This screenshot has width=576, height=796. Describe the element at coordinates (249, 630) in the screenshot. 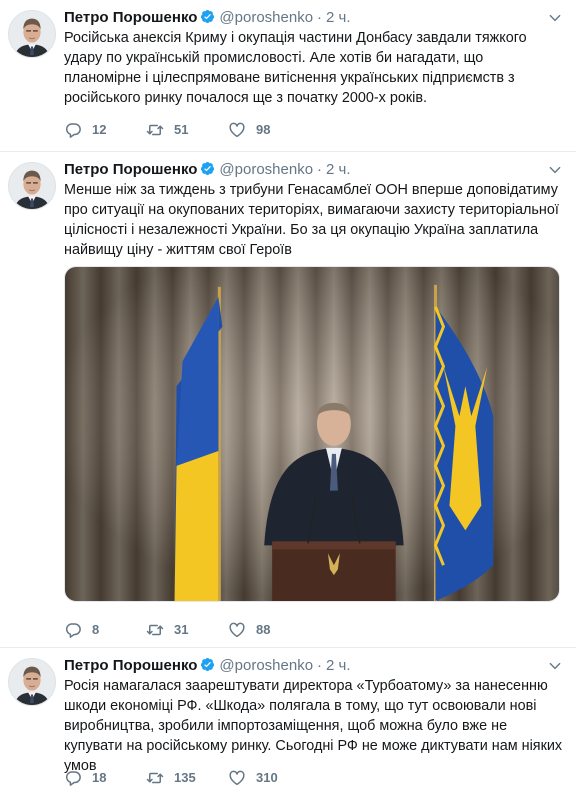

I see `like-button: 88` at that location.